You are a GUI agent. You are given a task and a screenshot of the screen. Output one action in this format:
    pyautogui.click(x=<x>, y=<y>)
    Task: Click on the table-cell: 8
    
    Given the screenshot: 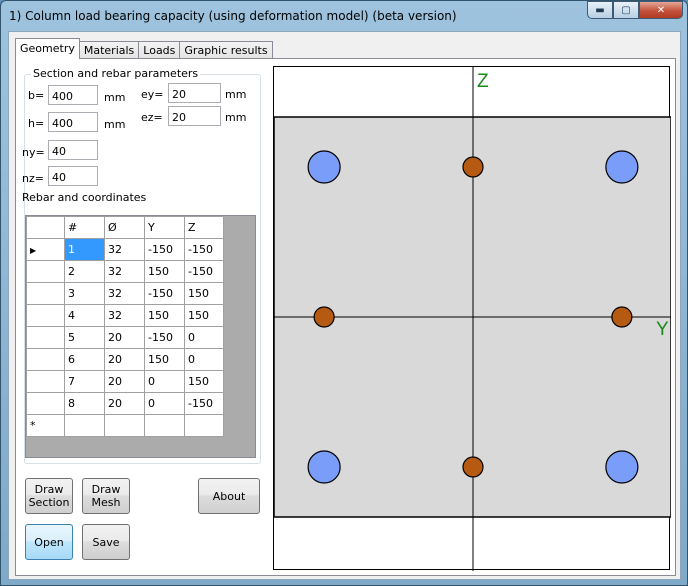 What is the action you would take?
    pyautogui.click(x=84, y=403)
    